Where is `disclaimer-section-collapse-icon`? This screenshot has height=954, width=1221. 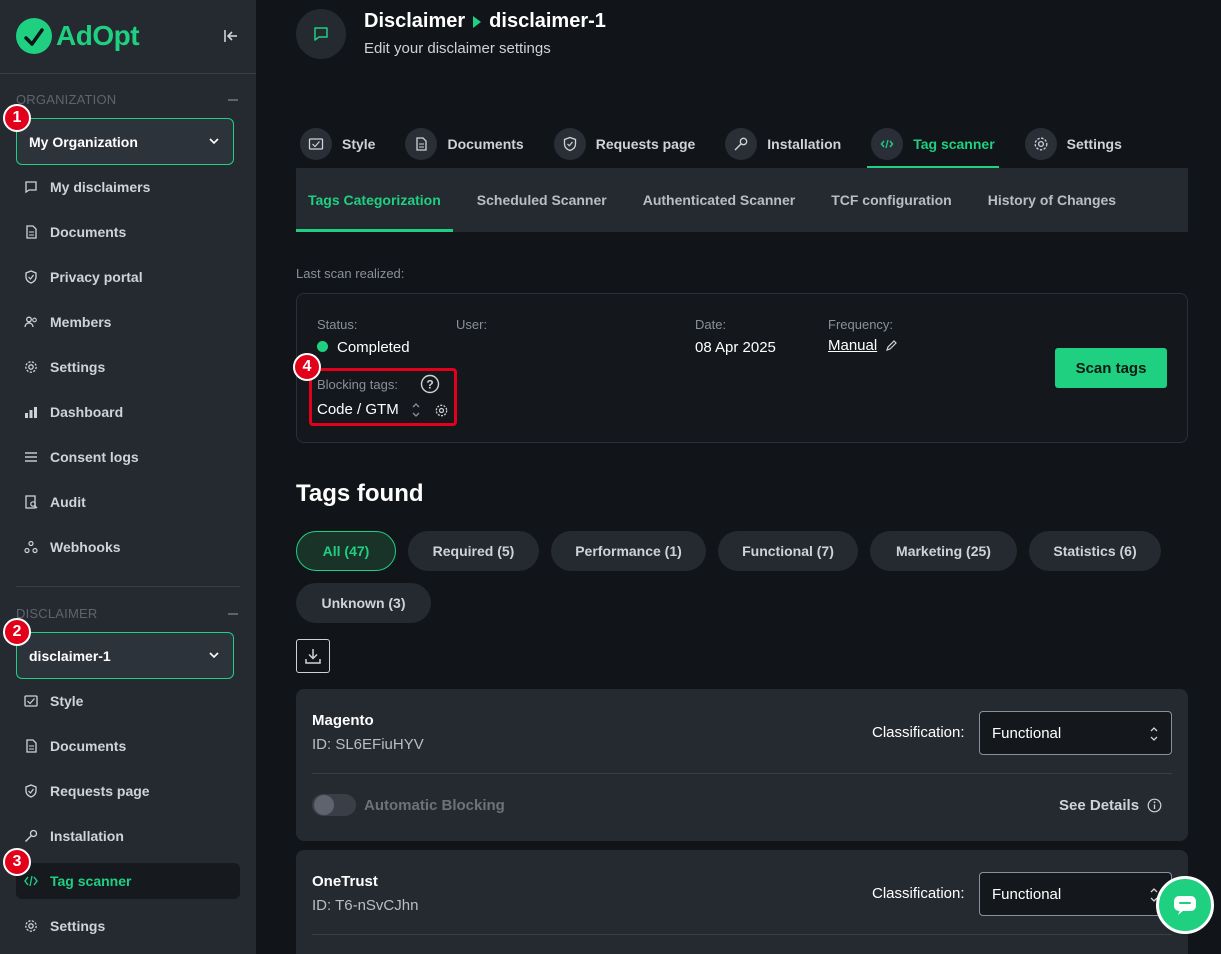
disclaimer-section-collapse-icon is located at coordinates (233, 614).